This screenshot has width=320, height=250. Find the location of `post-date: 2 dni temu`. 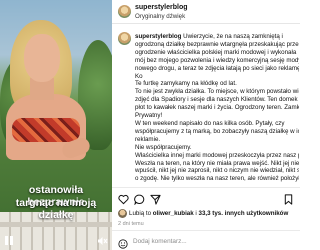

post-date: 2 dni temu is located at coordinates (131, 224).